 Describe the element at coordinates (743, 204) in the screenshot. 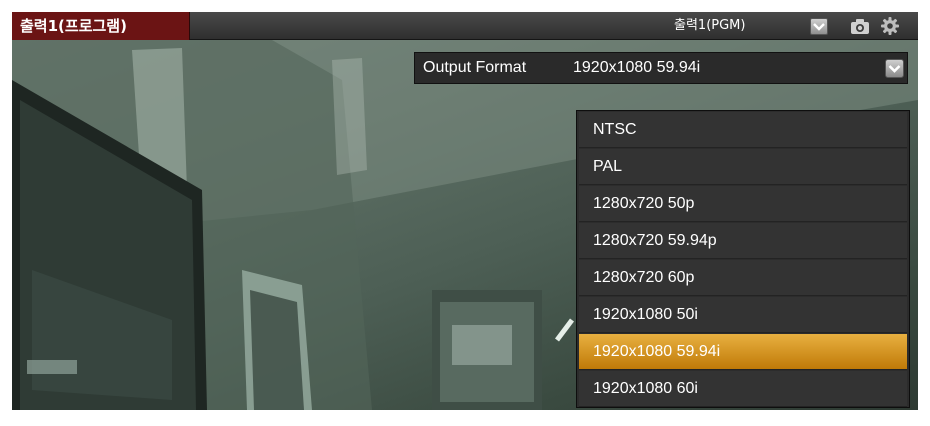

I see `format-option-1280x720-50p: 1280x720 50p` at that location.